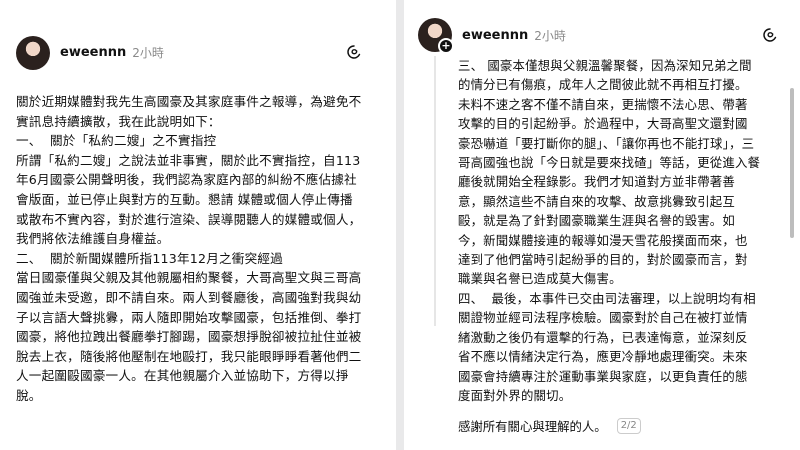 The width and height of the screenshot is (800, 450). Describe the element at coordinates (199, 52) in the screenshot. I see `post-header: eweennn 2小時` at that location.